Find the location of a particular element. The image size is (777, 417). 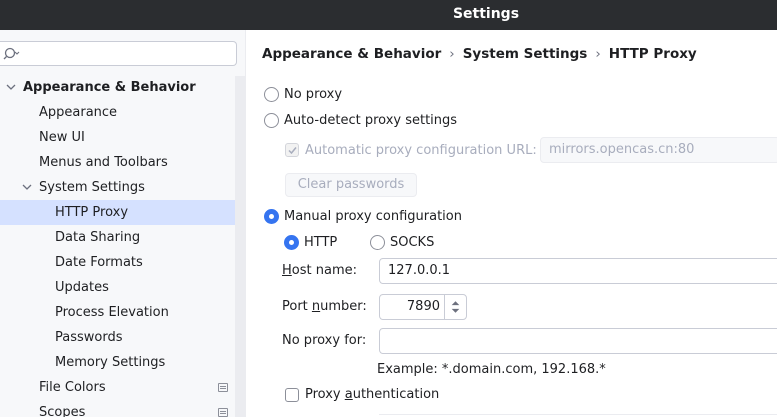

manual-proxy-option: Manual proxy configuration is located at coordinates (414, 217).